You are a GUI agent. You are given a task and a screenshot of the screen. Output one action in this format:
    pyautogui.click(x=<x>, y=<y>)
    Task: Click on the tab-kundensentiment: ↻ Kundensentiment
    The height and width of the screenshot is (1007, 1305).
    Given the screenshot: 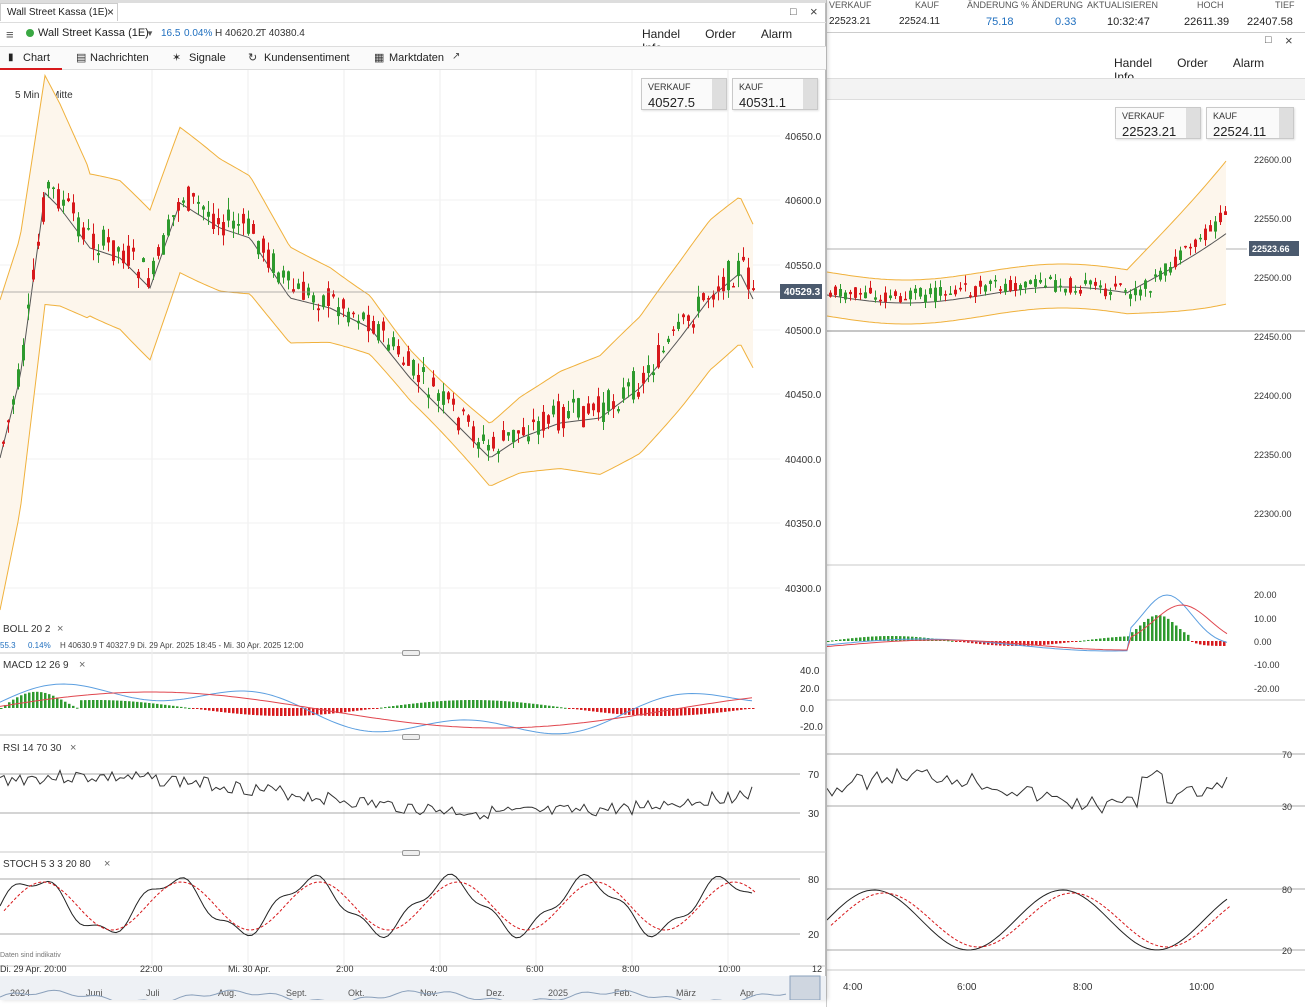 What is the action you would take?
    pyautogui.click(x=303, y=58)
    